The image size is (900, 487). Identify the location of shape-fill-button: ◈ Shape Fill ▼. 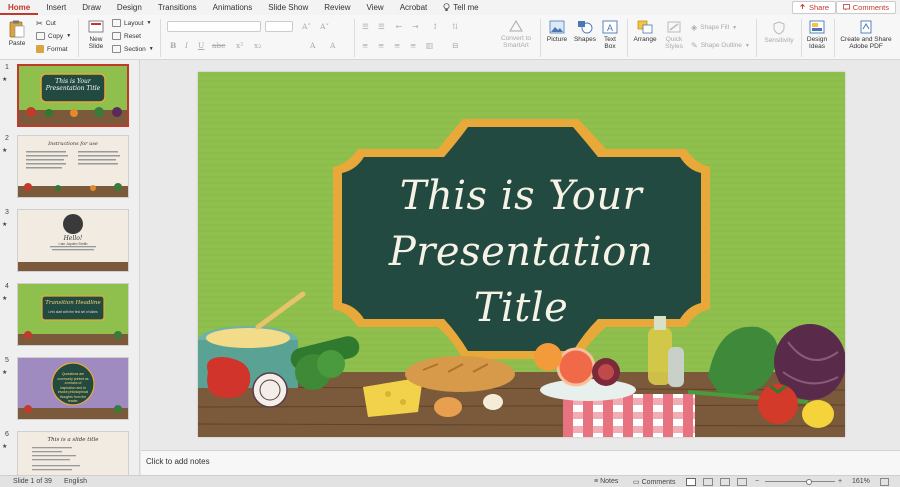
(714, 27).